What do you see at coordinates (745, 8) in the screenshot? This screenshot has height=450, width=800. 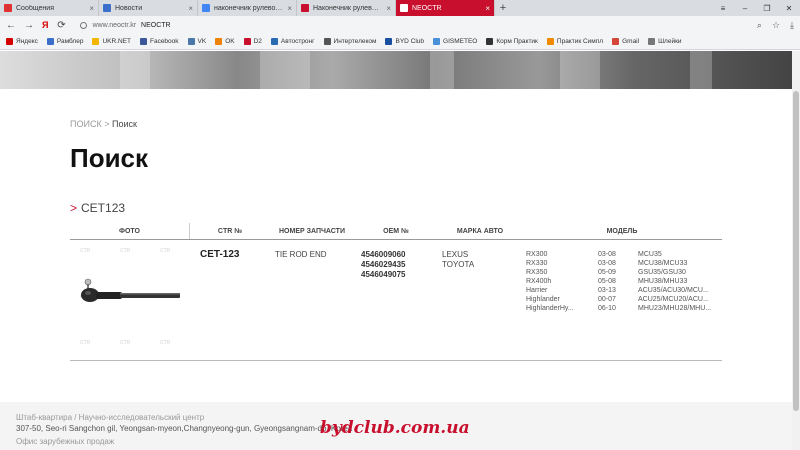 I see `minimize-icon: –` at bounding box center [745, 8].